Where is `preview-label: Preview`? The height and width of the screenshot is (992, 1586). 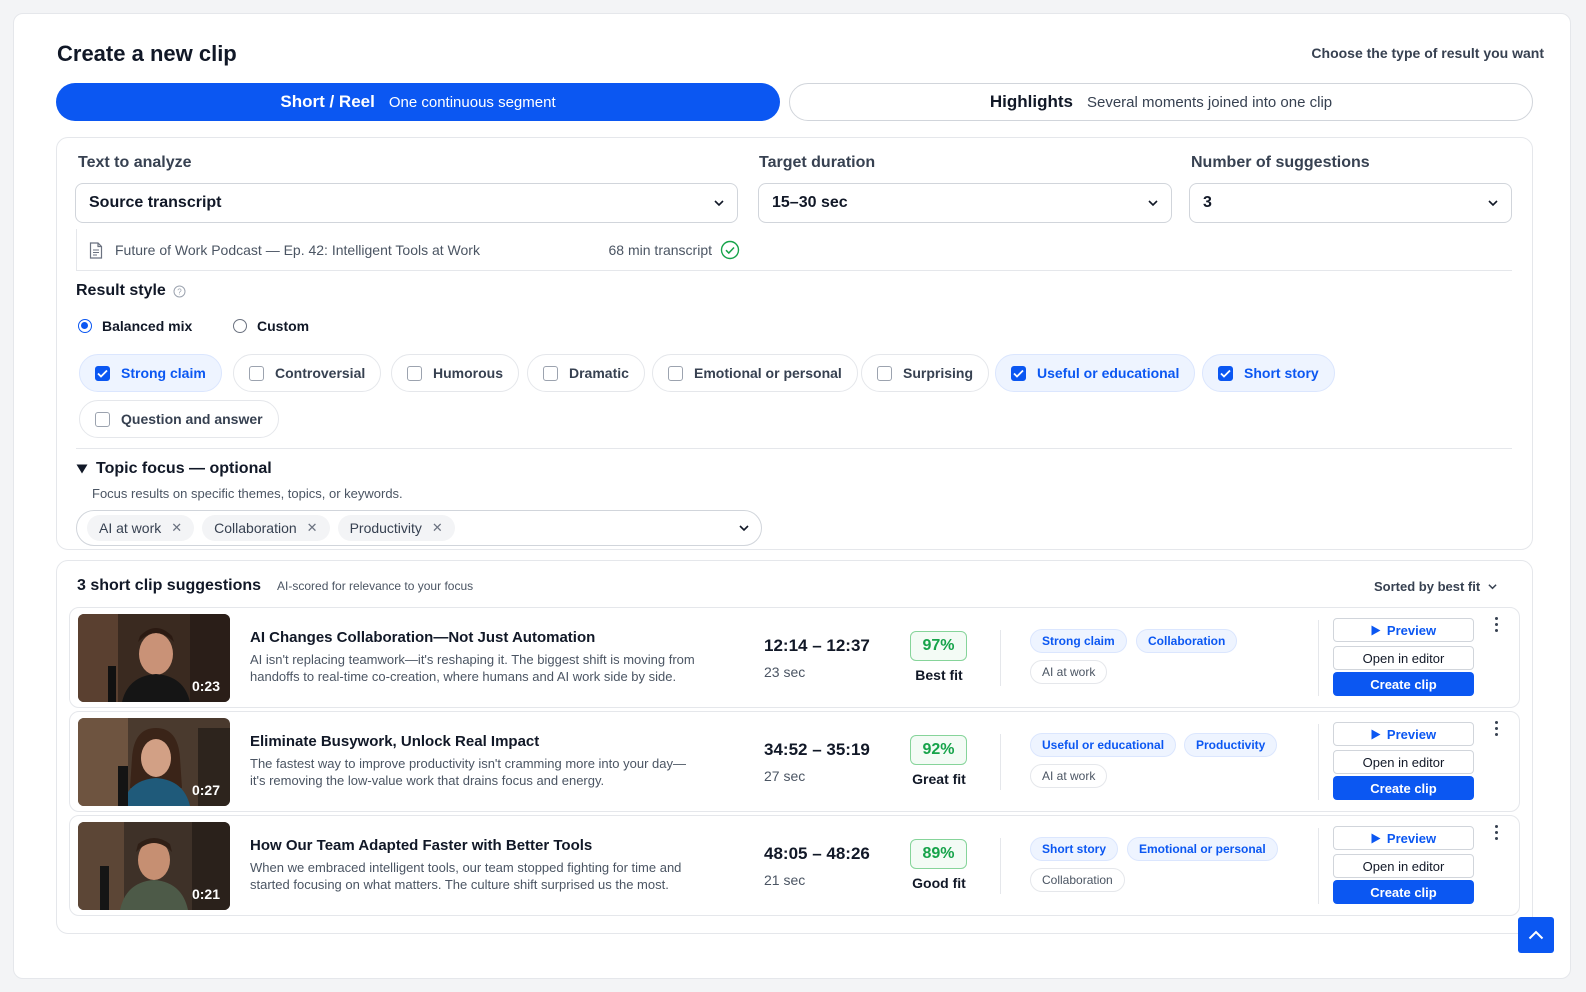 preview-label: Preview is located at coordinates (1411, 630).